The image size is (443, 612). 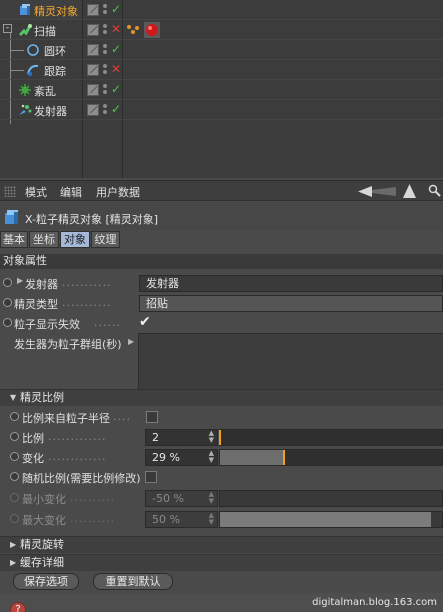 I want to click on scale-slider, so click(x=331, y=437).